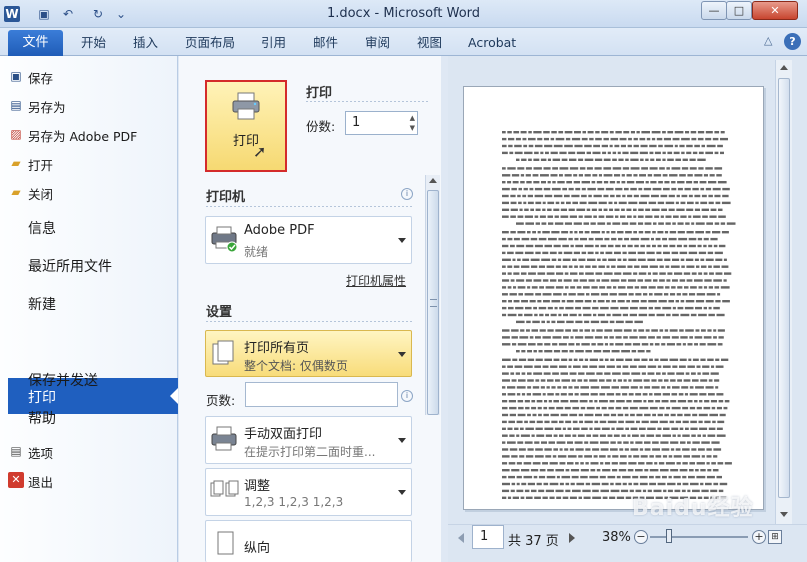 This screenshot has height=562, width=807. What do you see at coordinates (246, 126) in the screenshot?
I see `print-button: 打印 ➚` at bounding box center [246, 126].